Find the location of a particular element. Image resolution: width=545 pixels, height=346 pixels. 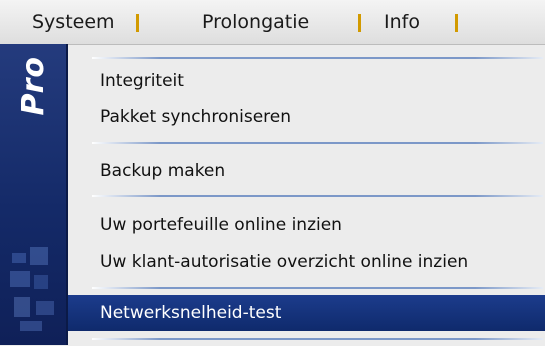

sidebar-brand-text: Pro is located at coordinates (33, 86).